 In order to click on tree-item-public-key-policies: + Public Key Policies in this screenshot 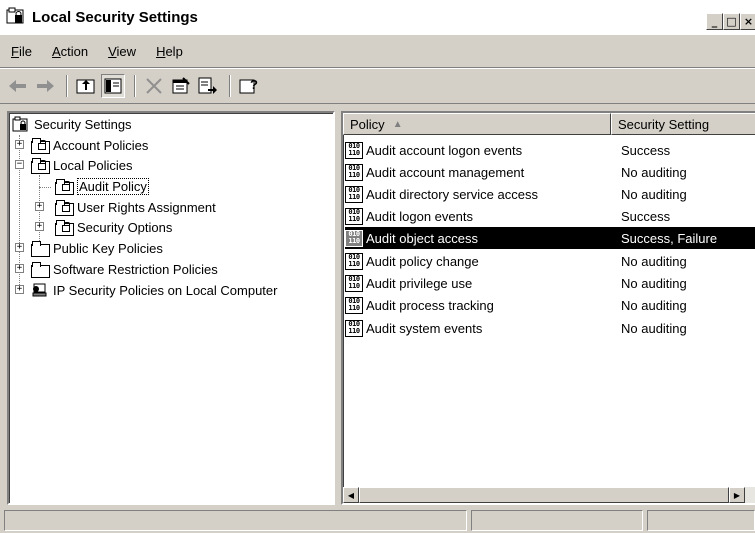, I will do `click(89, 248)`.